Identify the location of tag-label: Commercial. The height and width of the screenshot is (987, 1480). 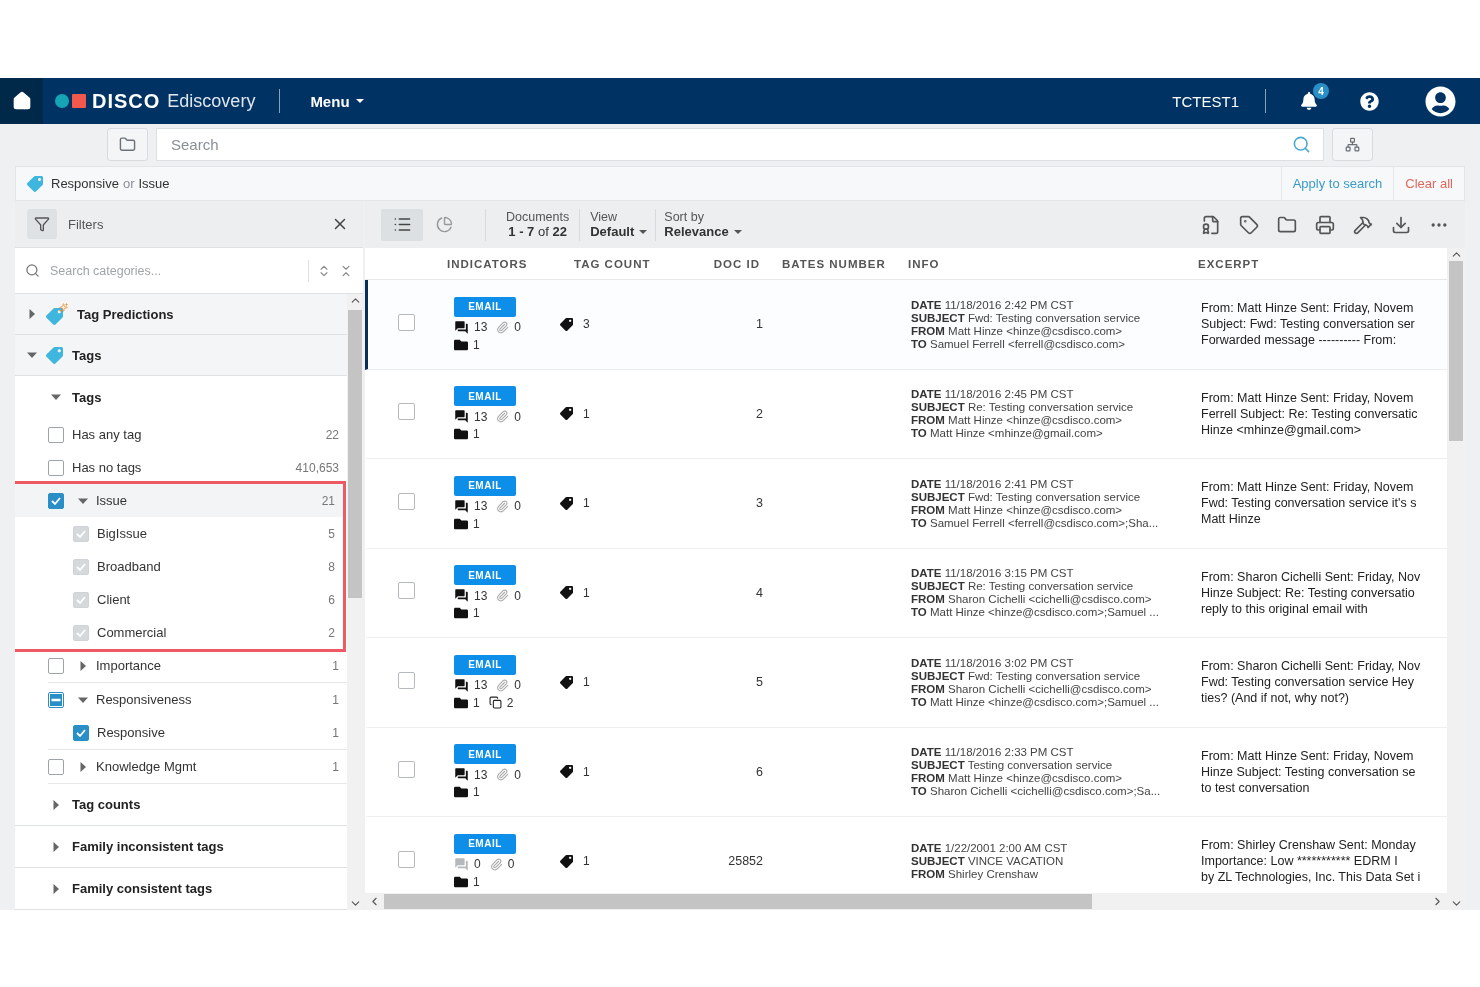
(132, 632).